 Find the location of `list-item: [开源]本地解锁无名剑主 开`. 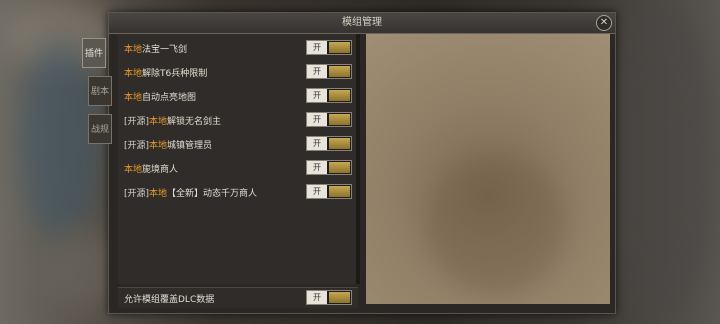

list-item: [开源]本地解锁无名剑主 开 is located at coordinates (238, 120).